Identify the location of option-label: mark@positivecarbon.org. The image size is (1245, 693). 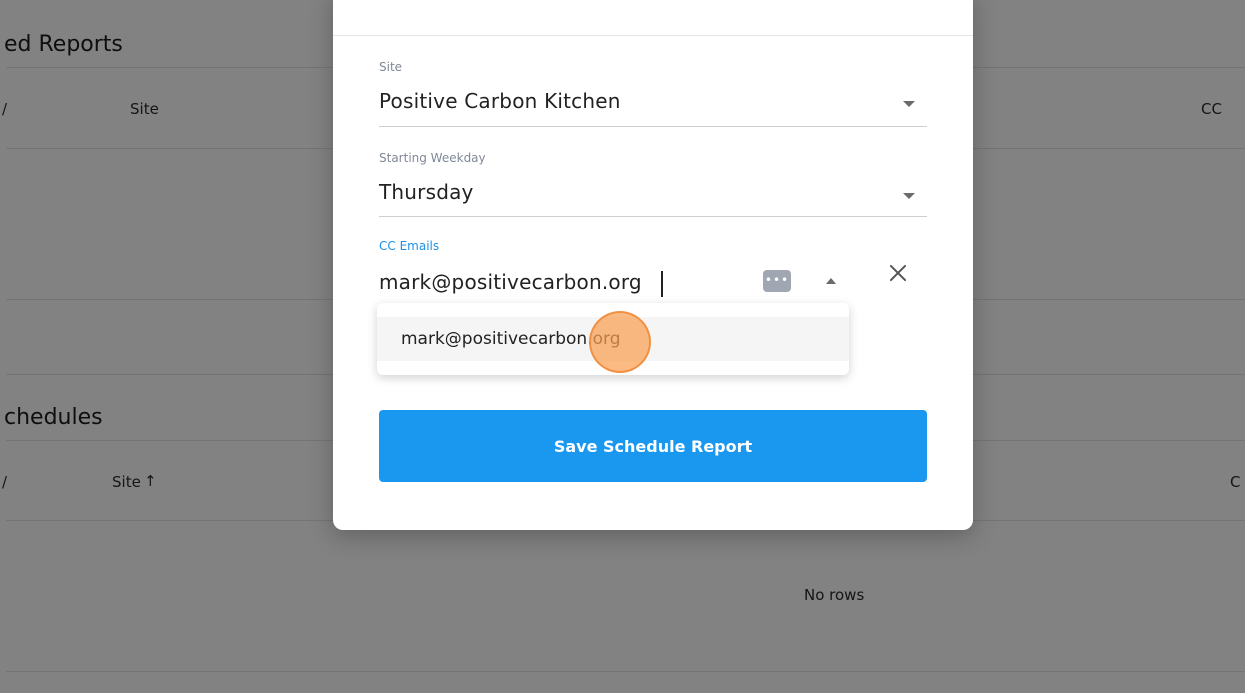
(511, 339).